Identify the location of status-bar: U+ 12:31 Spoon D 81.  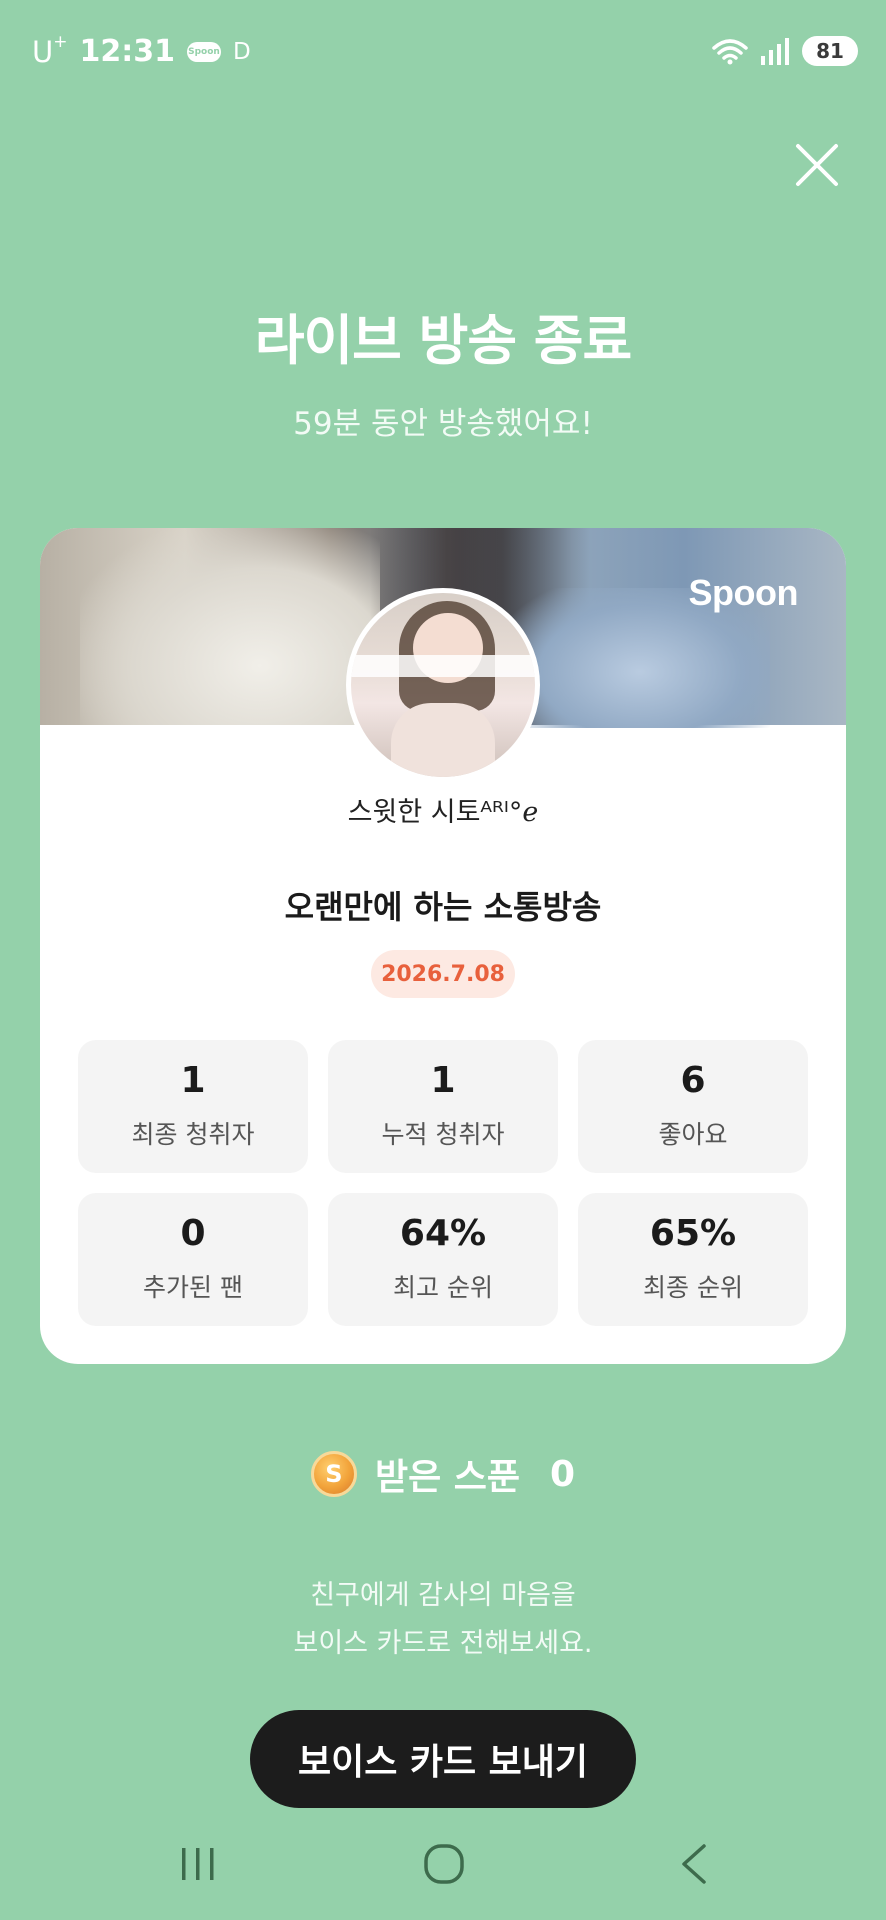
(443, 53).